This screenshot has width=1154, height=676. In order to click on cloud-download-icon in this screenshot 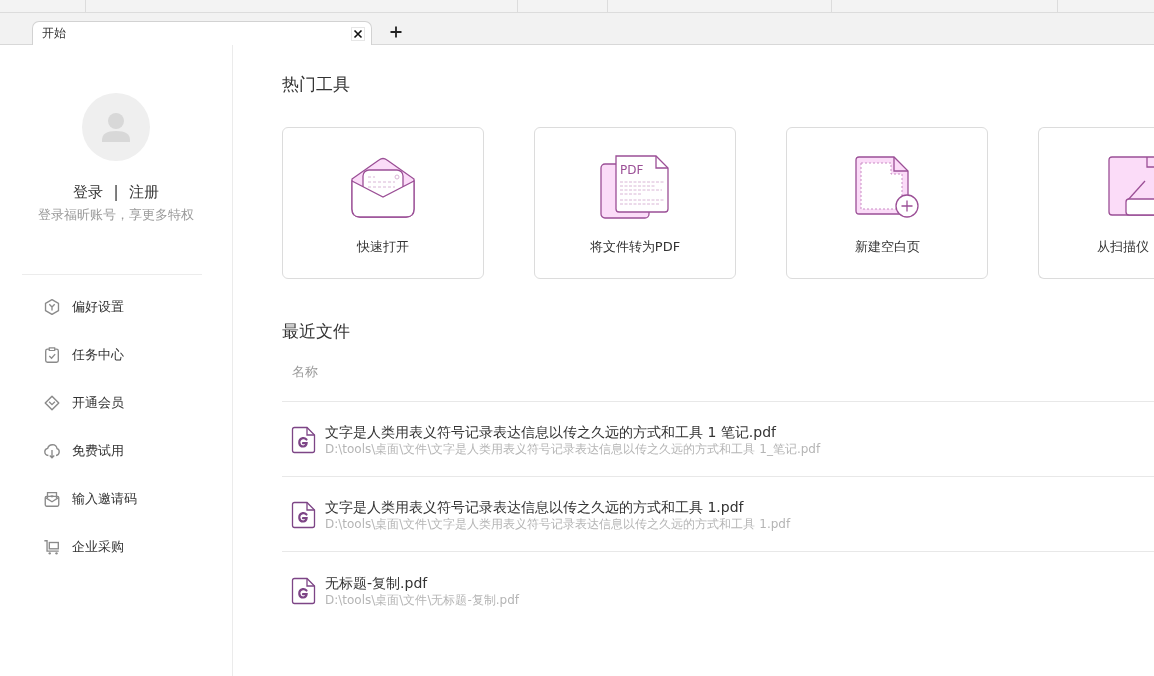, I will do `click(52, 451)`.